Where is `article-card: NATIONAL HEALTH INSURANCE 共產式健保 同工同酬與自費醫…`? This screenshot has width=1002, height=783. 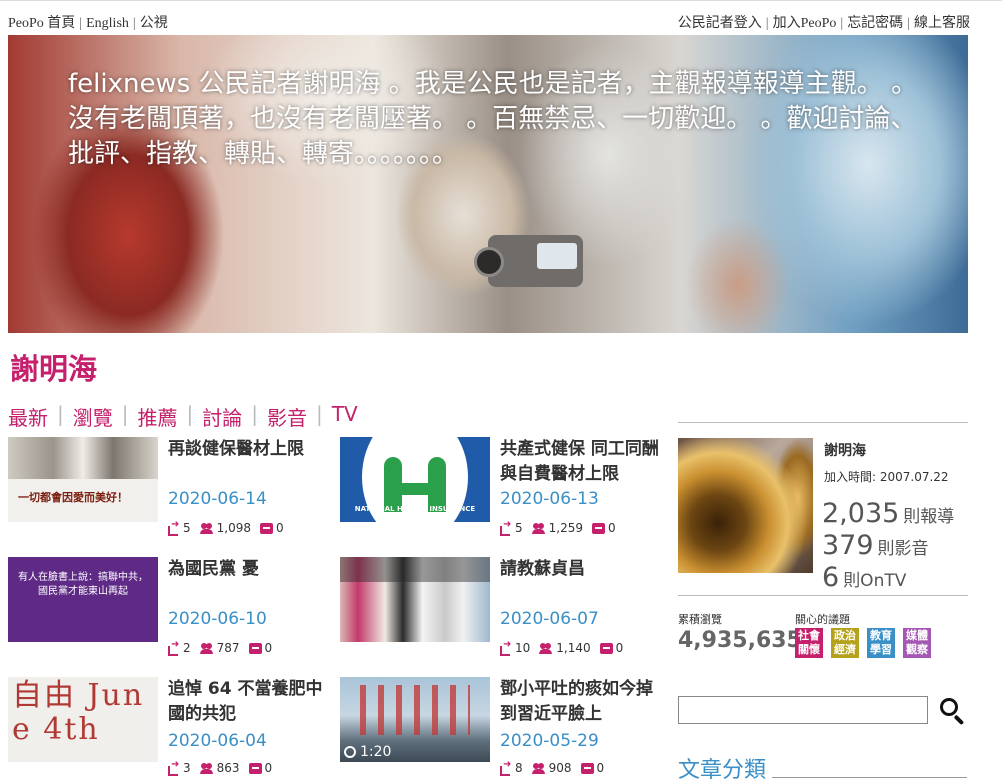
article-card: NATIONAL HEALTH INSURANCE 共產式健保 同工同酬與自費醫… is located at coordinates (500, 492).